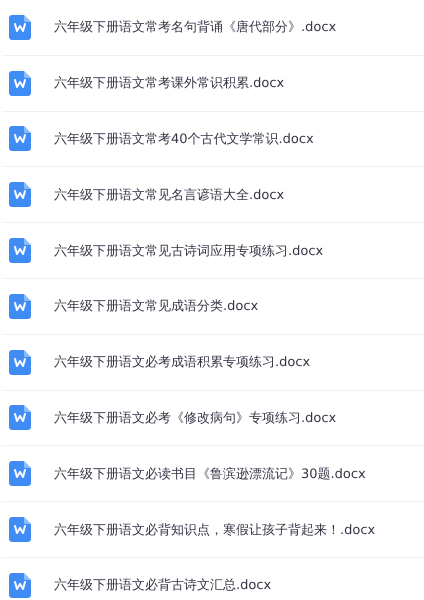 Image resolution: width=424 pixels, height=600 pixels. Describe the element at coordinates (215, 529) in the screenshot. I see `file-name: 六年级下册语文必背知识点，寒假让孩子背起来！.docx` at that location.